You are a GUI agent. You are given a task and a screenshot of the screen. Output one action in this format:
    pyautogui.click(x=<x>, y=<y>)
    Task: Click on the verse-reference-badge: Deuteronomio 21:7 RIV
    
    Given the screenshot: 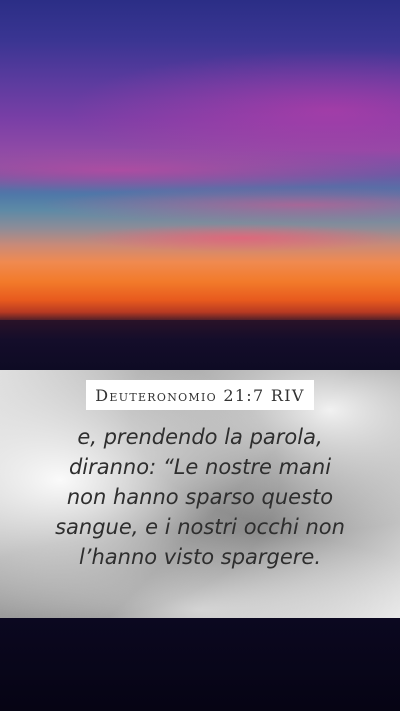 What is the action you would take?
    pyautogui.click(x=200, y=395)
    